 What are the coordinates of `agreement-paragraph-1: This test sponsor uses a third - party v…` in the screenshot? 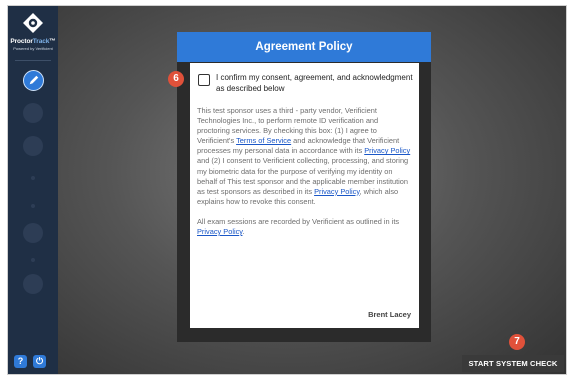 It's located at (304, 156).